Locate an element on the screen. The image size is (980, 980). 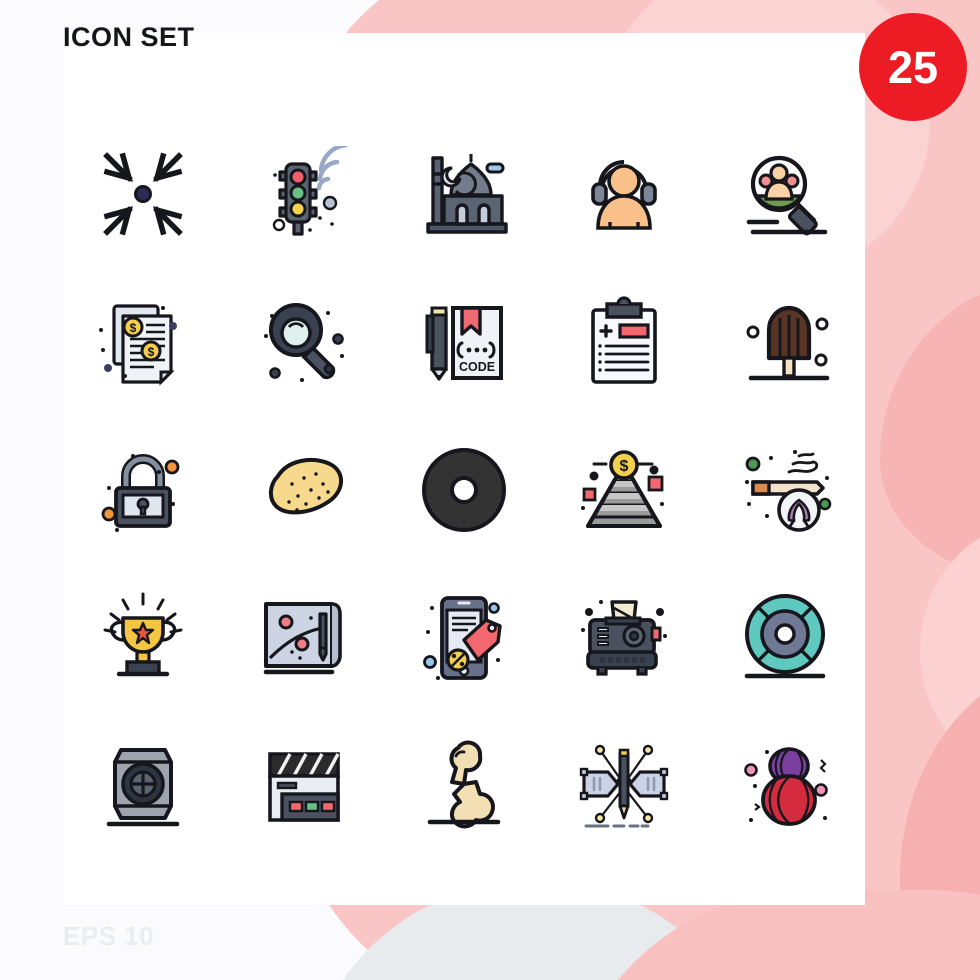
design-pencil-icon is located at coordinates (624, 786).